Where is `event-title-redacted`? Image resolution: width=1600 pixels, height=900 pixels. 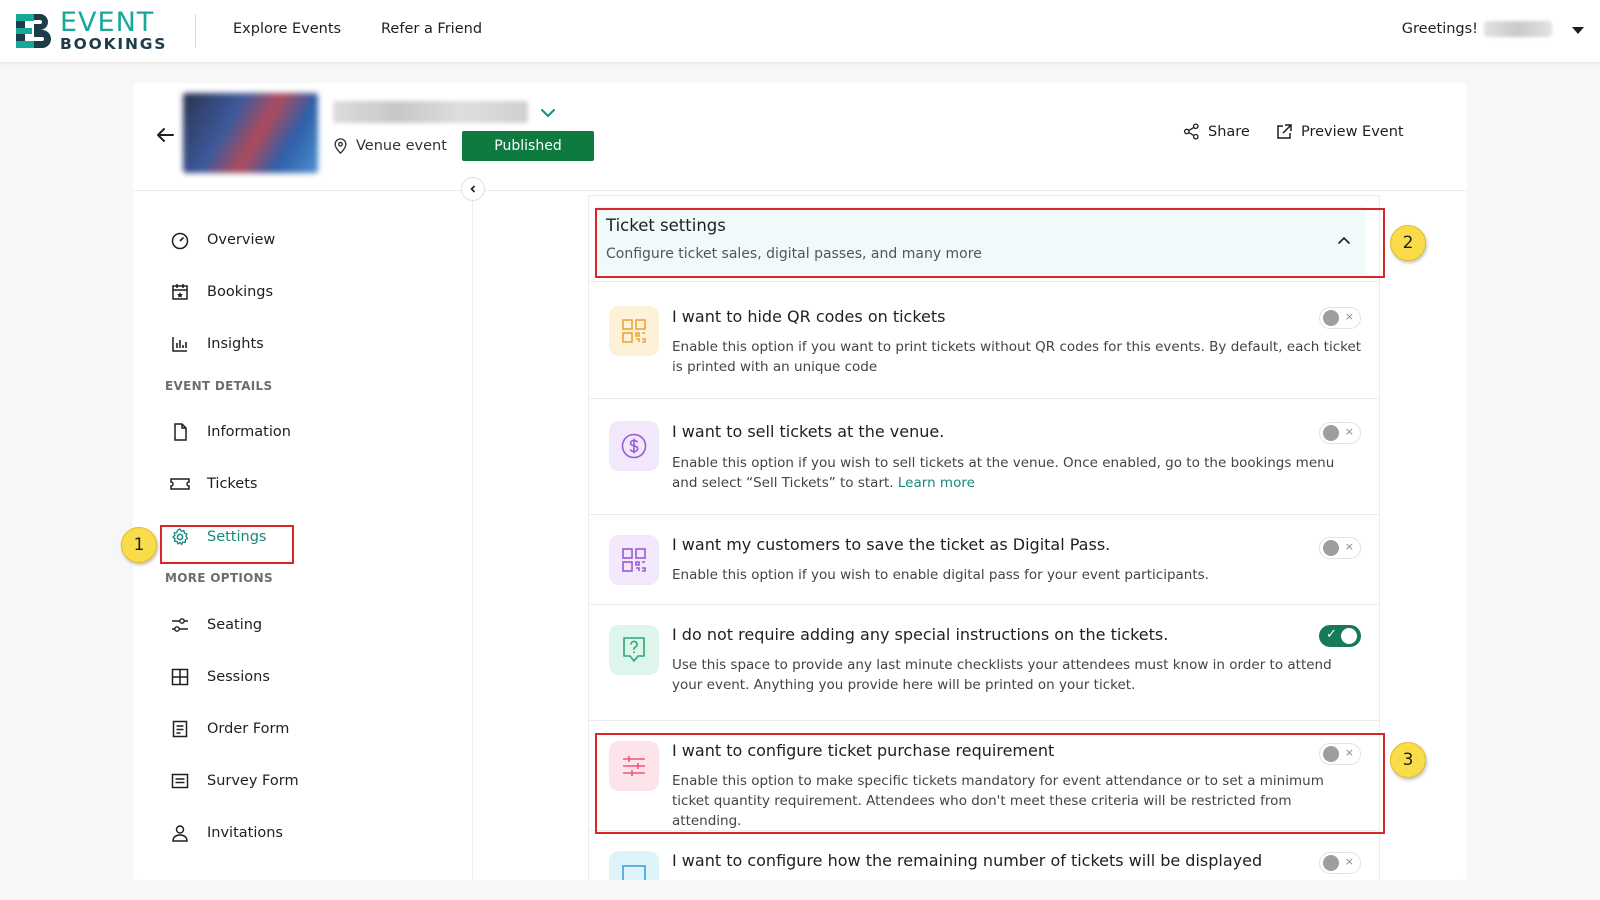
event-title-redacted is located at coordinates (430, 112).